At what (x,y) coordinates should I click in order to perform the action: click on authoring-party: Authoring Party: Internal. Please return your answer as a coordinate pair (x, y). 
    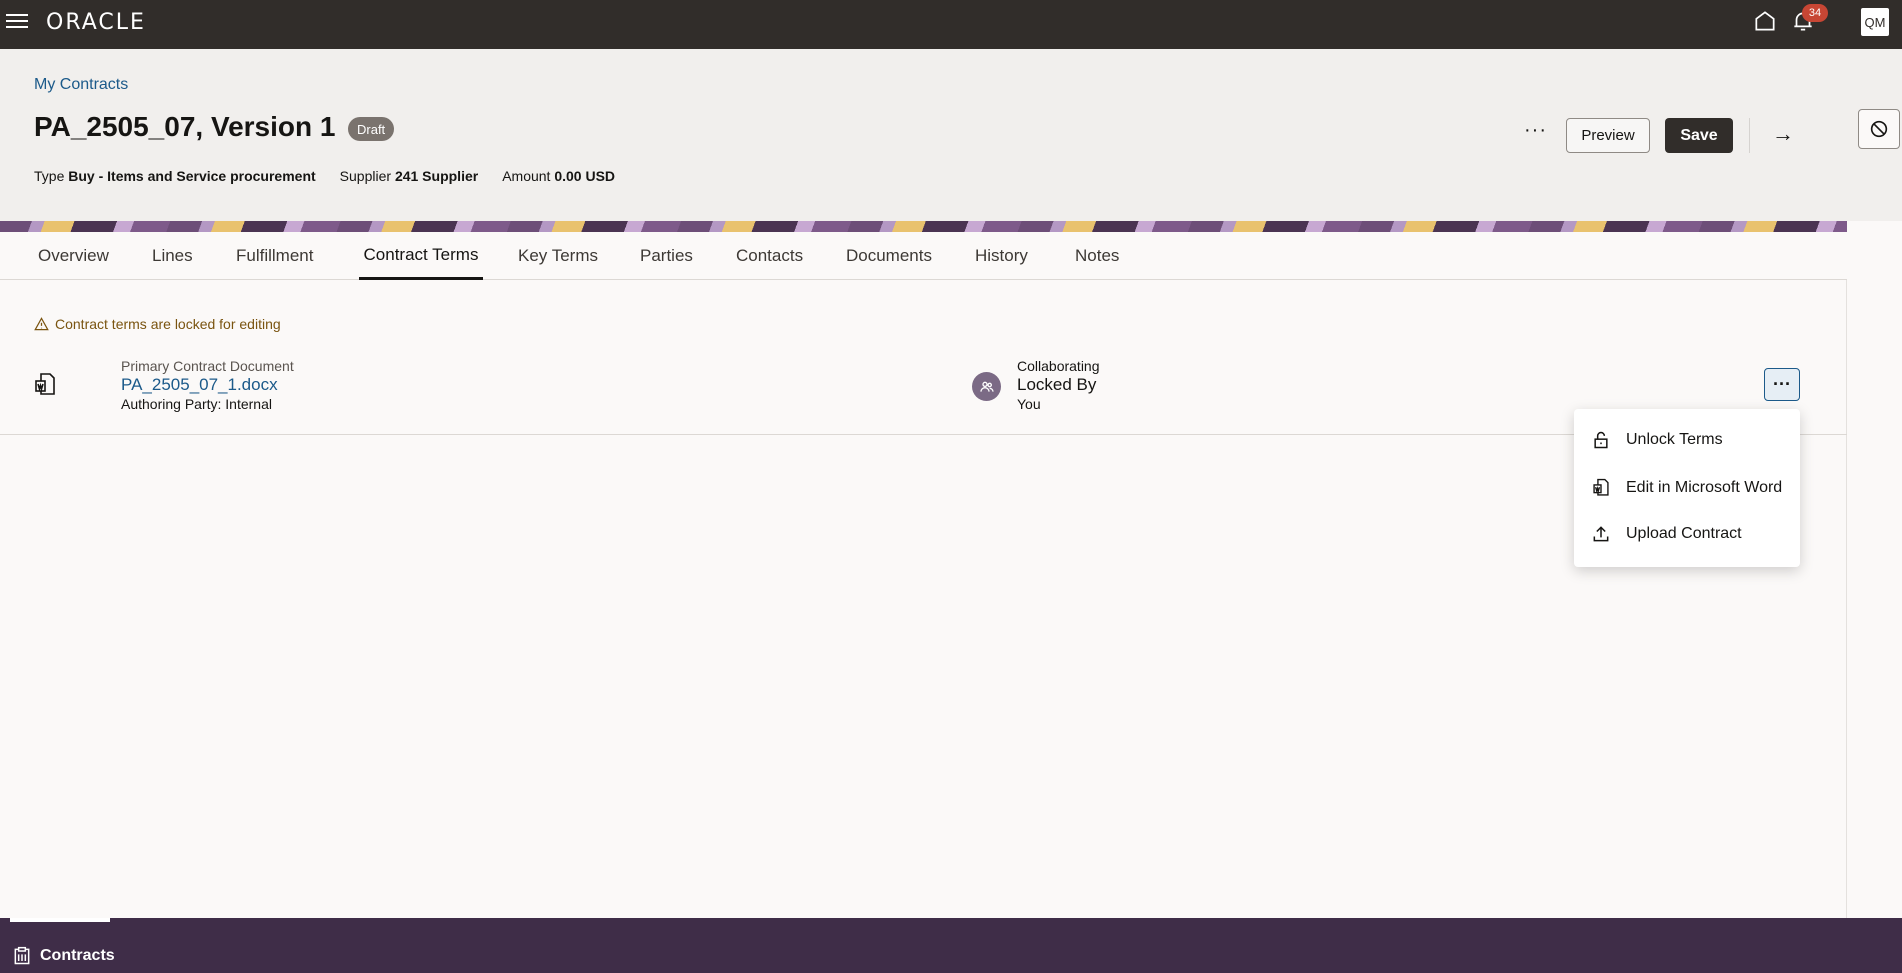
    Looking at the image, I should click on (196, 404).